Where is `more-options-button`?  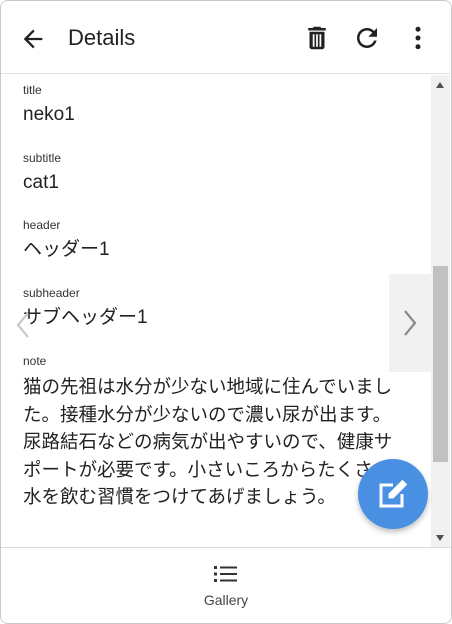 more-options-button is located at coordinates (418, 38).